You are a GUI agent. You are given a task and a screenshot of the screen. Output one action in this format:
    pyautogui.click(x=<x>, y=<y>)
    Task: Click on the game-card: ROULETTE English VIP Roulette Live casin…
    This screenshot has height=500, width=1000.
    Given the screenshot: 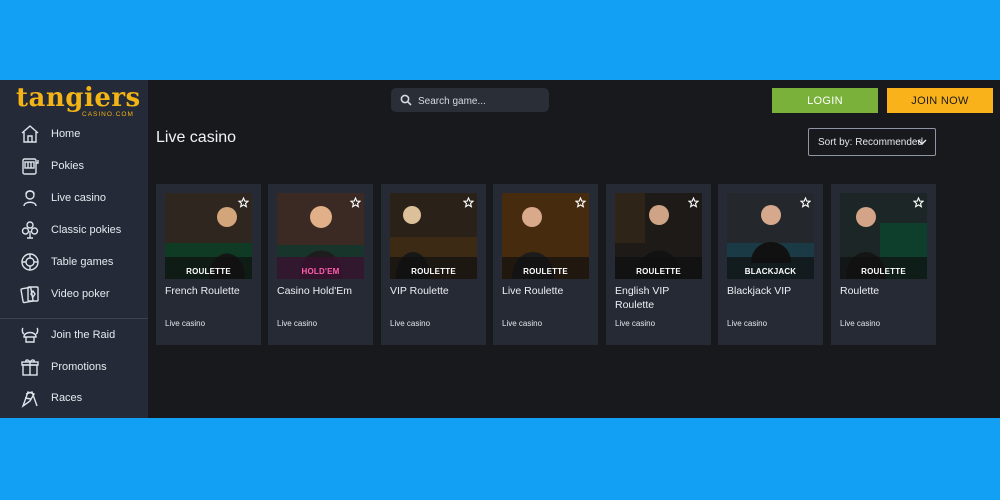 What is the action you would take?
    pyautogui.click(x=658, y=264)
    